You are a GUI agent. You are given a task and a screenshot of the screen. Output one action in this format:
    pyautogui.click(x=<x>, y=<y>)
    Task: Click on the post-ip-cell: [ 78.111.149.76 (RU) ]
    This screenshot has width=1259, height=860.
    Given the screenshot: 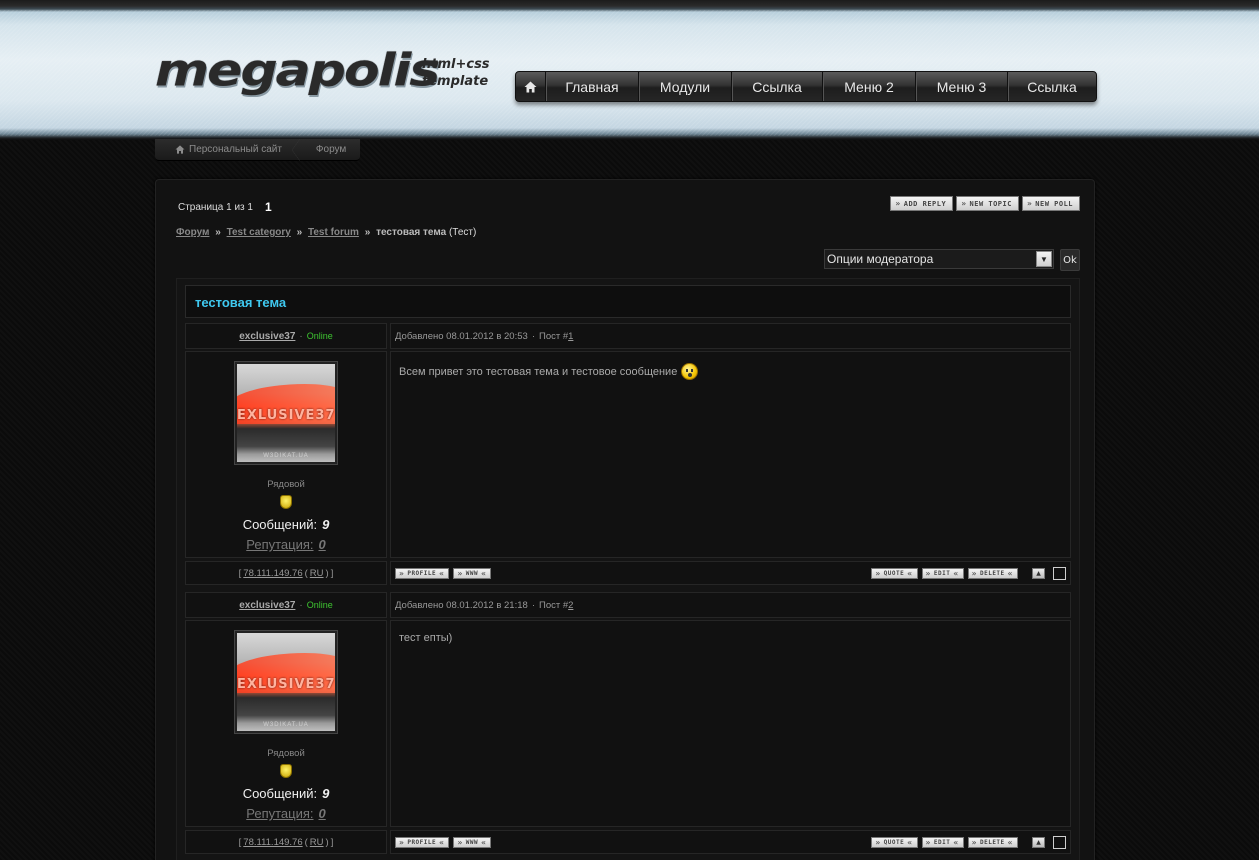 What is the action you would take?
    pyautogui.click(x=286, y=573)
    